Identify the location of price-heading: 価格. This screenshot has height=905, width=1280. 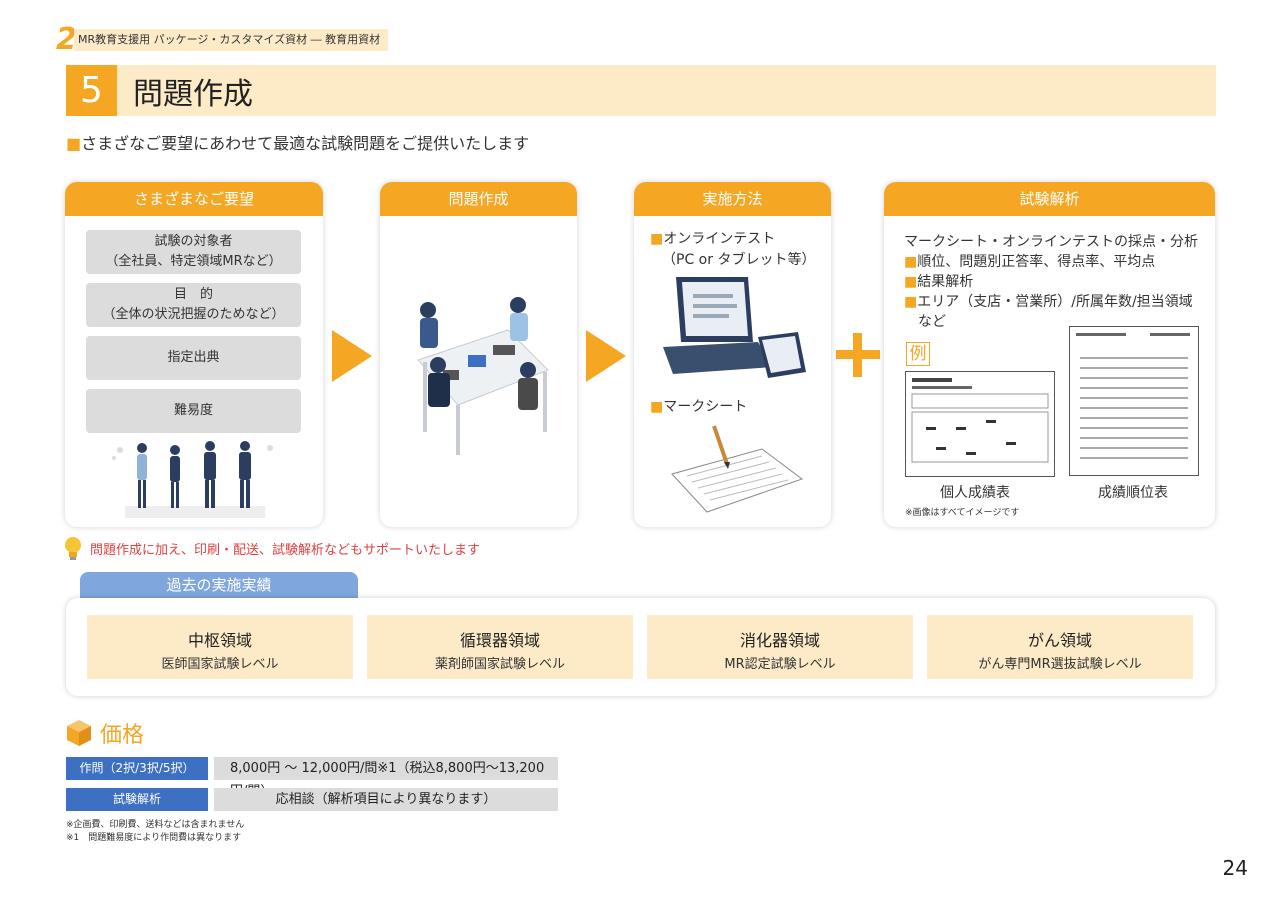
(105, 733).